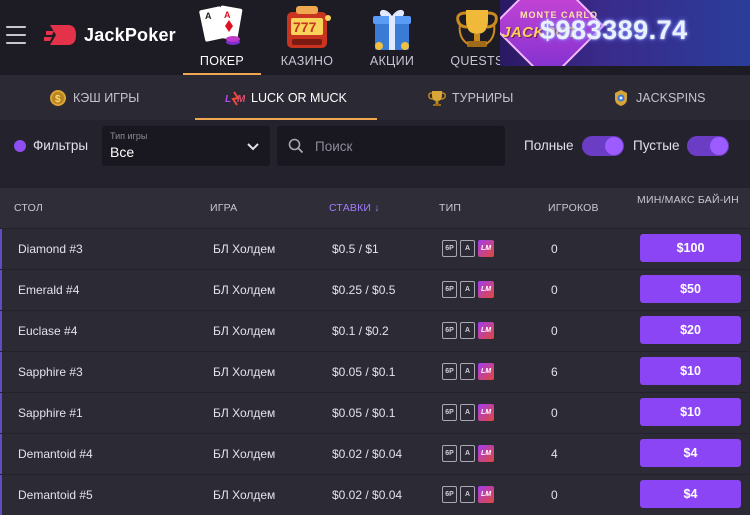 Image resolution: width=750 pixels, height=515 pixels. I want to click on table-row: Diamond #3 БЛ Холдем $0.5 / $1 6P A LM 0 $100, so click(375, 249).